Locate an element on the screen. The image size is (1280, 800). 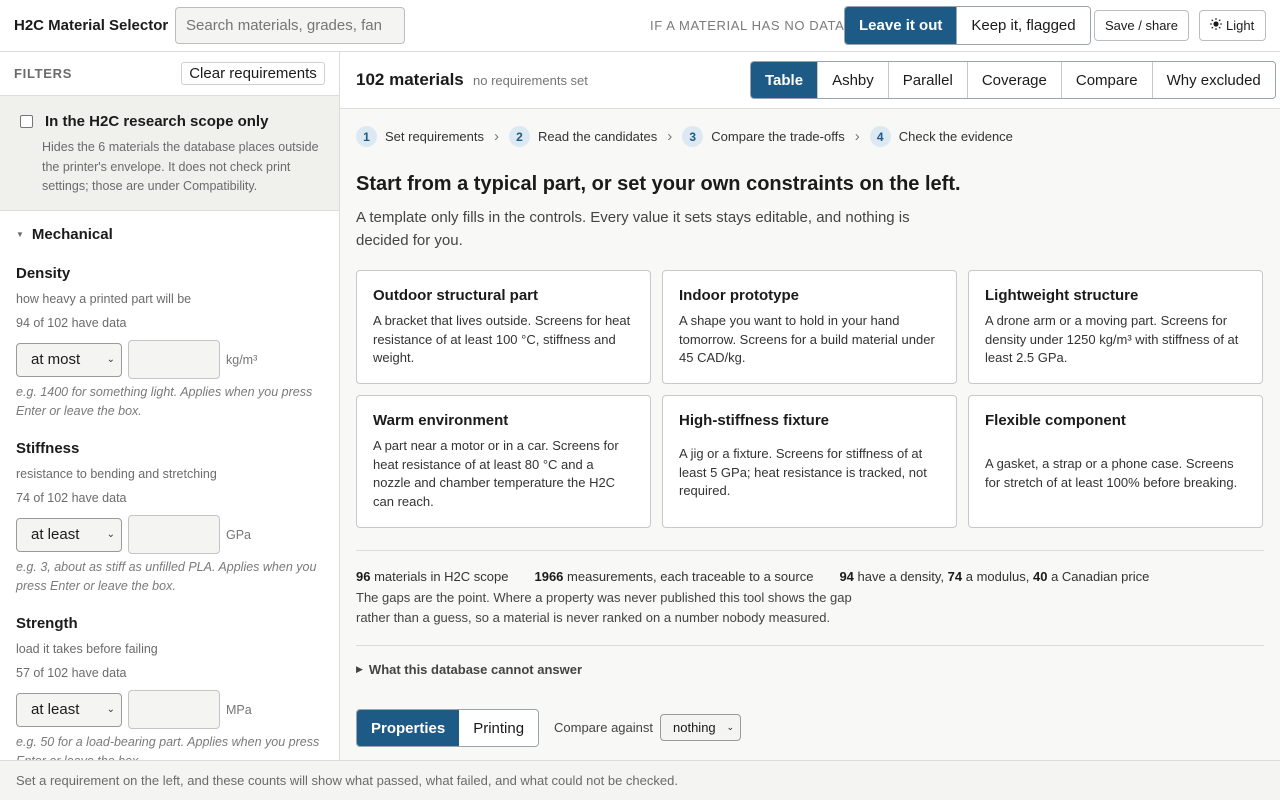
app-title: H2C Material Selector is located at coordinates (91, 25).